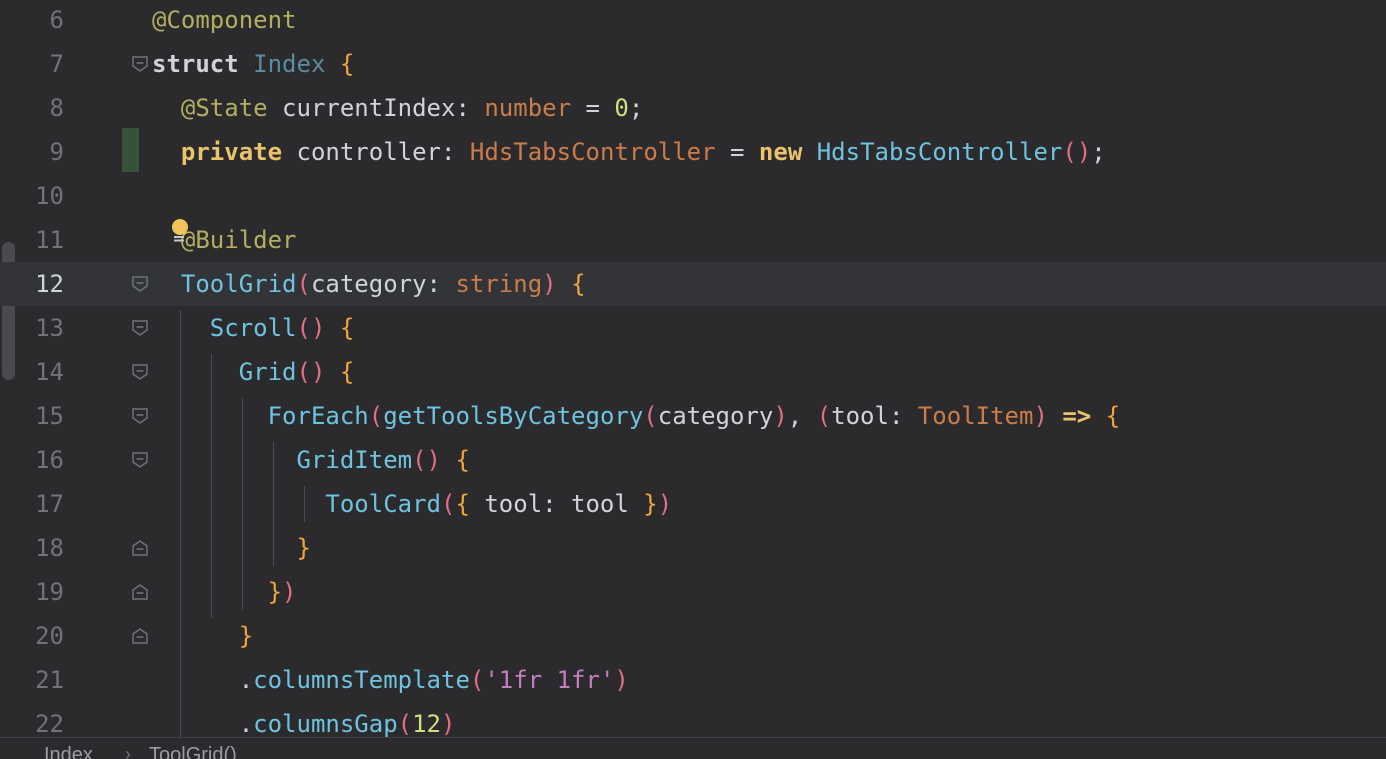 The width and height of the screenshot is (1386, 759). Describe the element at coordinates (43, 416) in the screenshot. I see `line-number: 15` at that location.